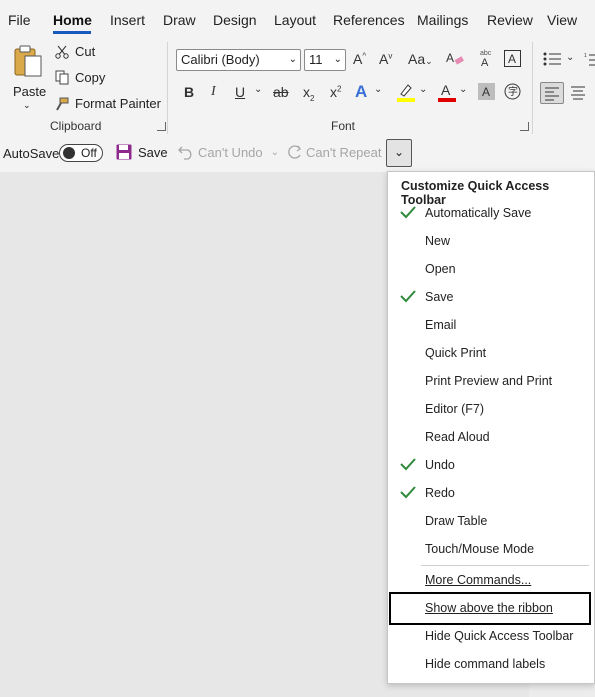 This screenshot has width=595, height=697. Describe the element at coordinates (333, 152) in the screenshot. I see `qat-repeat-button: Can't Repeat` at that location.